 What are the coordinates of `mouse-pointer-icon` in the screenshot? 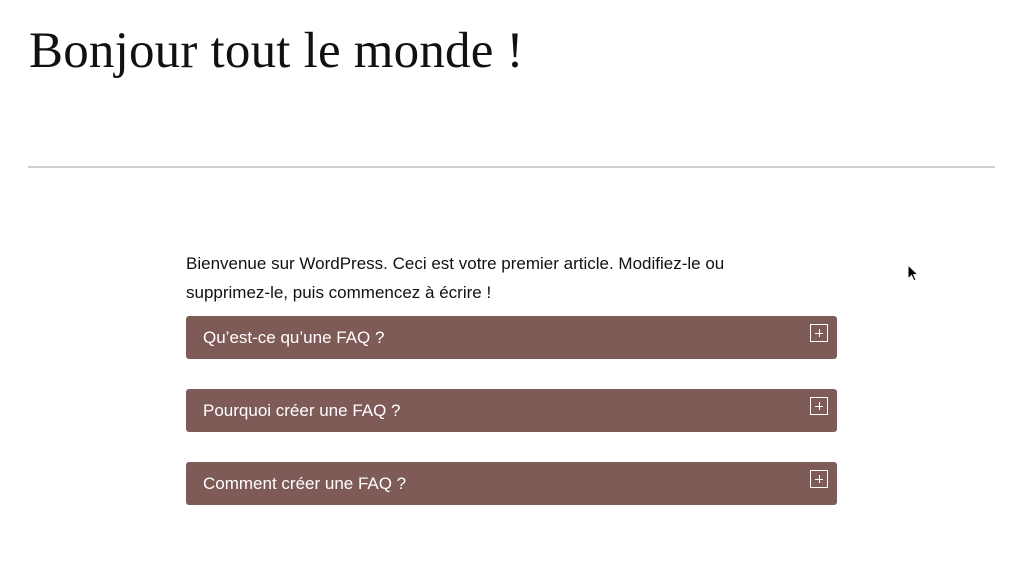 It's located at (913, 273).